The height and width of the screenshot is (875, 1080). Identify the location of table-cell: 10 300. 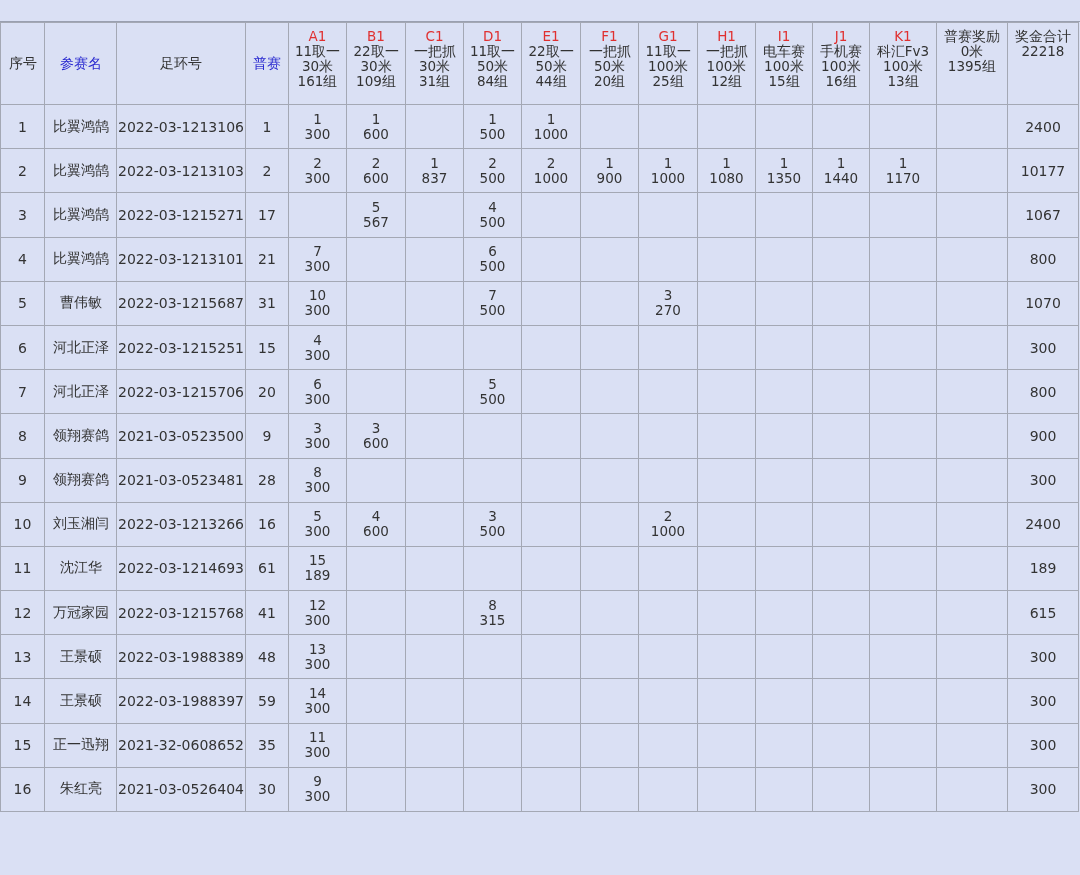
(317, 303).